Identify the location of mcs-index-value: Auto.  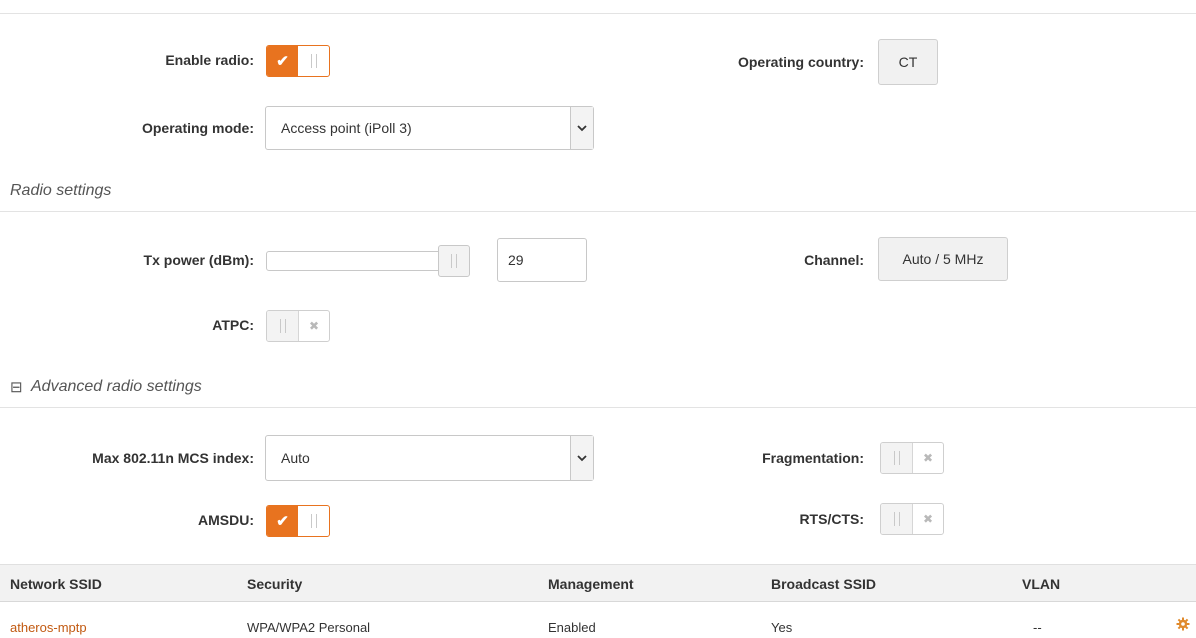
(295, 458).